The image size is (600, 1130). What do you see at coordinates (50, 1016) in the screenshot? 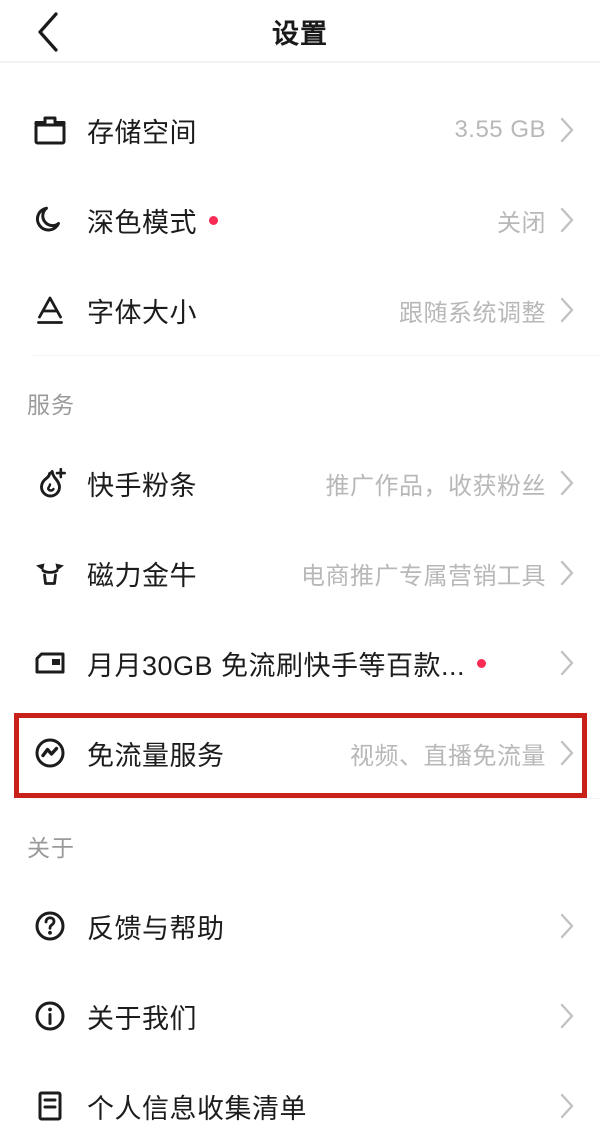
I see `info-circle-icon` at bounding box center [50, 1016].